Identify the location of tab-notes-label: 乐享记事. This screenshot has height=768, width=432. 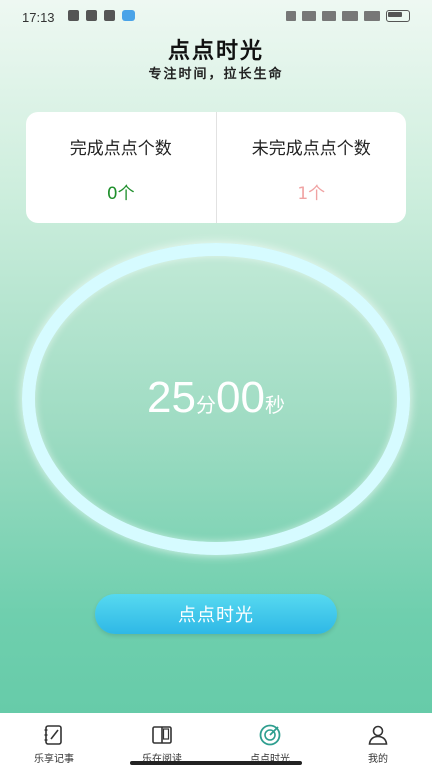
(54, 759).